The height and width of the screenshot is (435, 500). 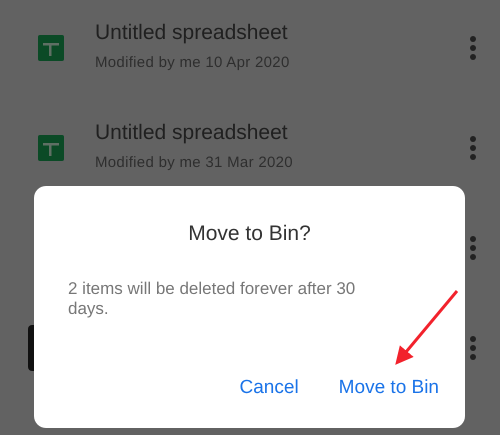 I want to click on cancel-button: Cancel, so click(x=269, y=388).